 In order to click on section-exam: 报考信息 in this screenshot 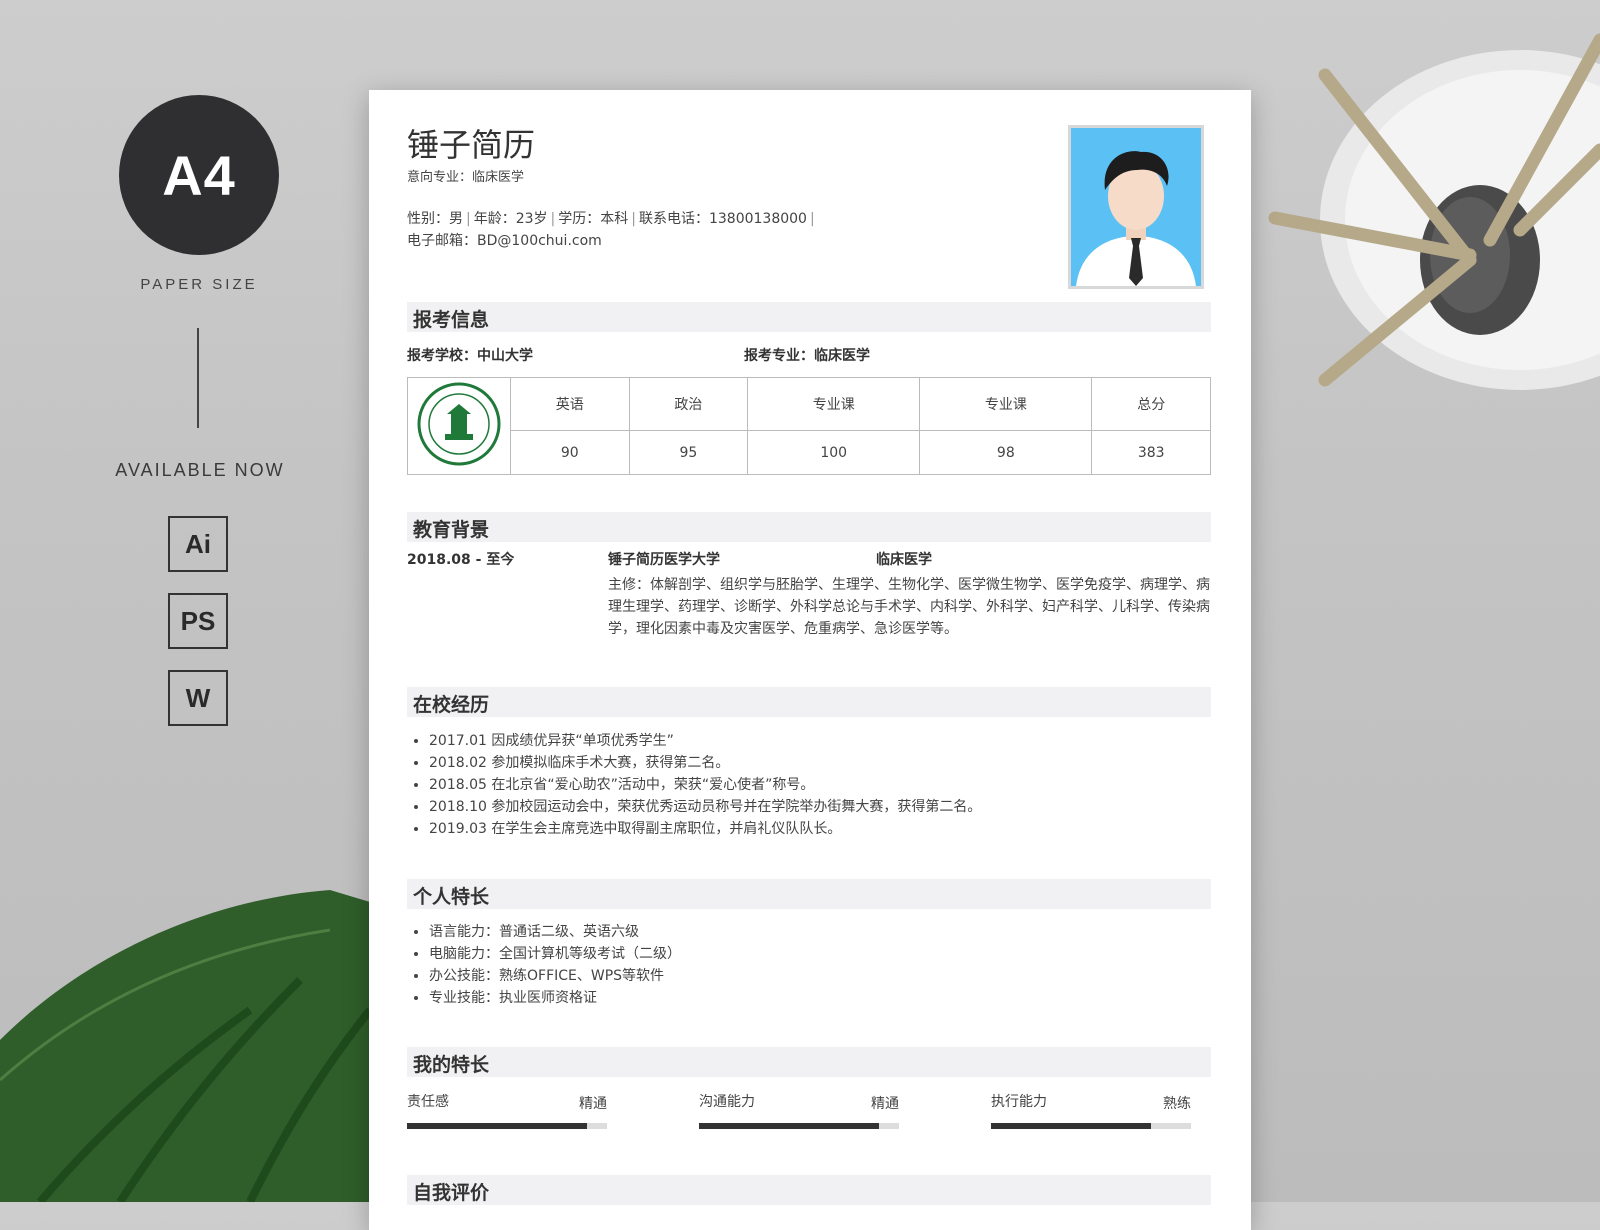, I will do `click(809, 317)`.